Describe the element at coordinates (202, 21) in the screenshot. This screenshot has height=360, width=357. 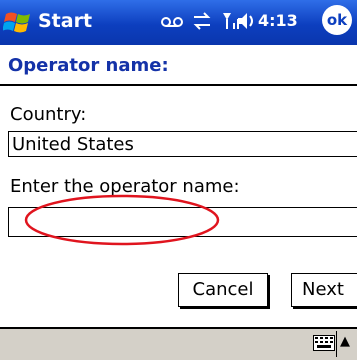
I see `connectivity-icon` at that location.